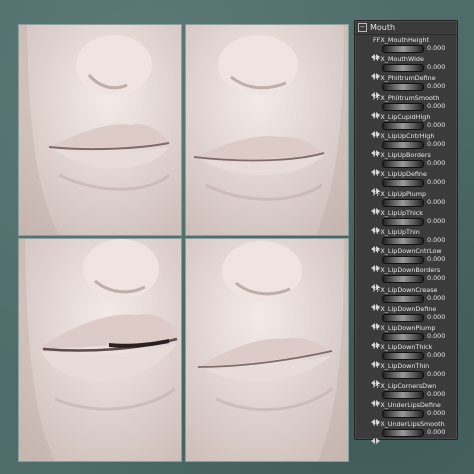  Describe the element at coordinates (405, 385) in the screenshot. I see `morph-label: FFX_LipCornersDwn` at that location.